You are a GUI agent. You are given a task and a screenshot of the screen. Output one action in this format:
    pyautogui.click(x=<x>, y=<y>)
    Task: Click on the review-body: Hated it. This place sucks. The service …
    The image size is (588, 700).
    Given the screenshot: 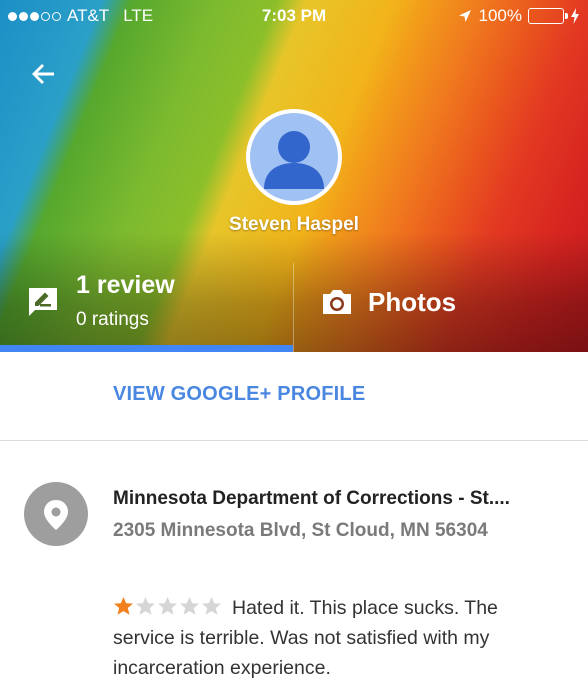 What is the action you would take?
    pyautogui.click(x=338, y=638)
    